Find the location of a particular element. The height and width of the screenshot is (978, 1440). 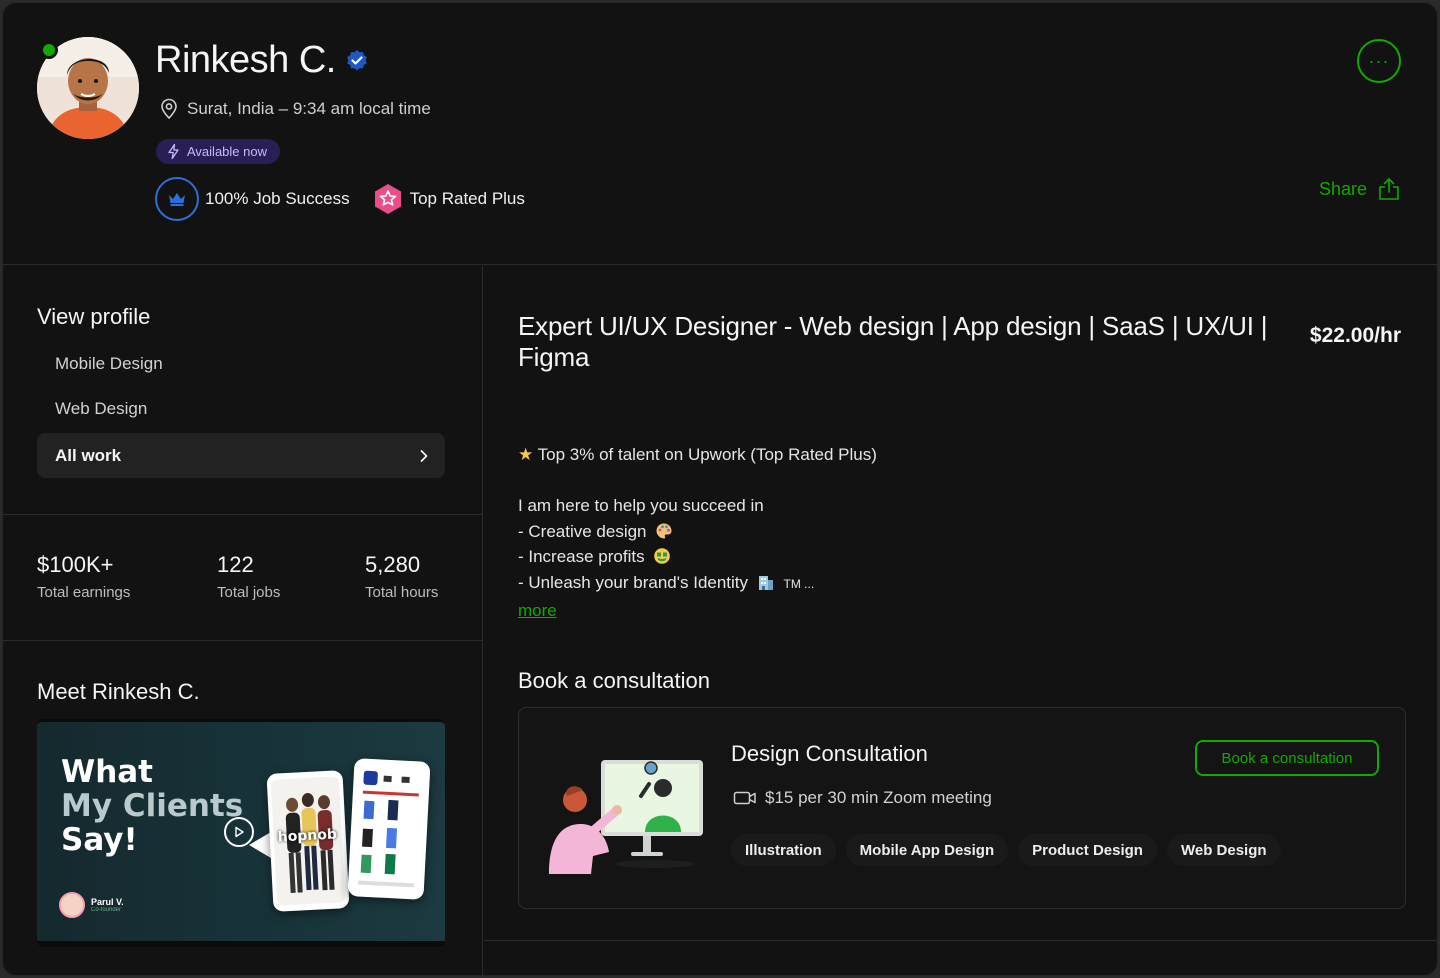

crown-icon is located at coordinates (177, 199).